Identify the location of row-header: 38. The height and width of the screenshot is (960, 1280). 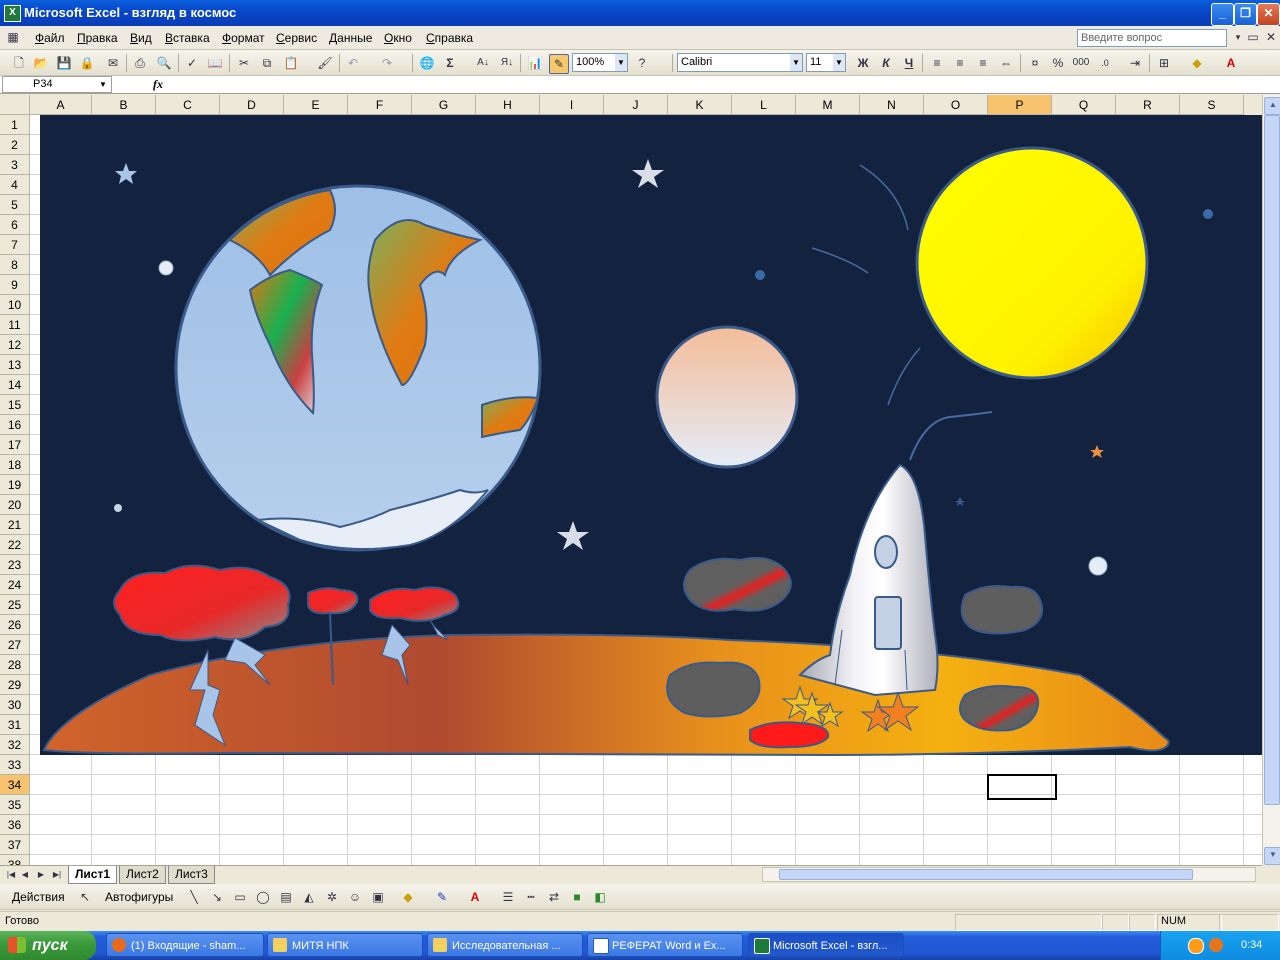
(15, 860).